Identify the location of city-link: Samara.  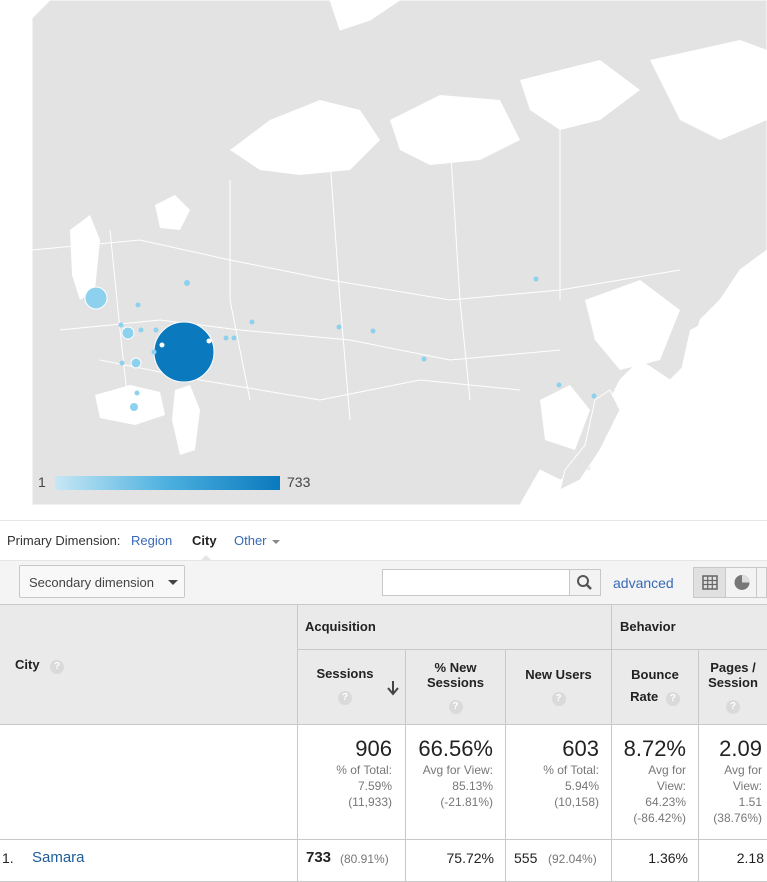
(58, 857).